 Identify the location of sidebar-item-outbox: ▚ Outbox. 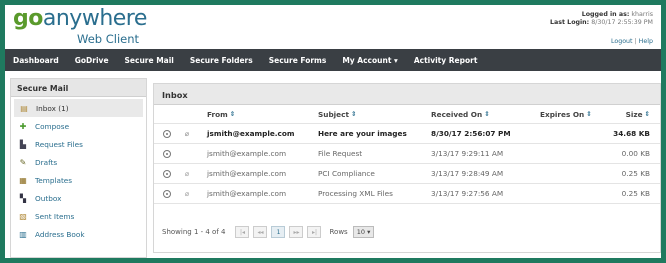
(78, 198).